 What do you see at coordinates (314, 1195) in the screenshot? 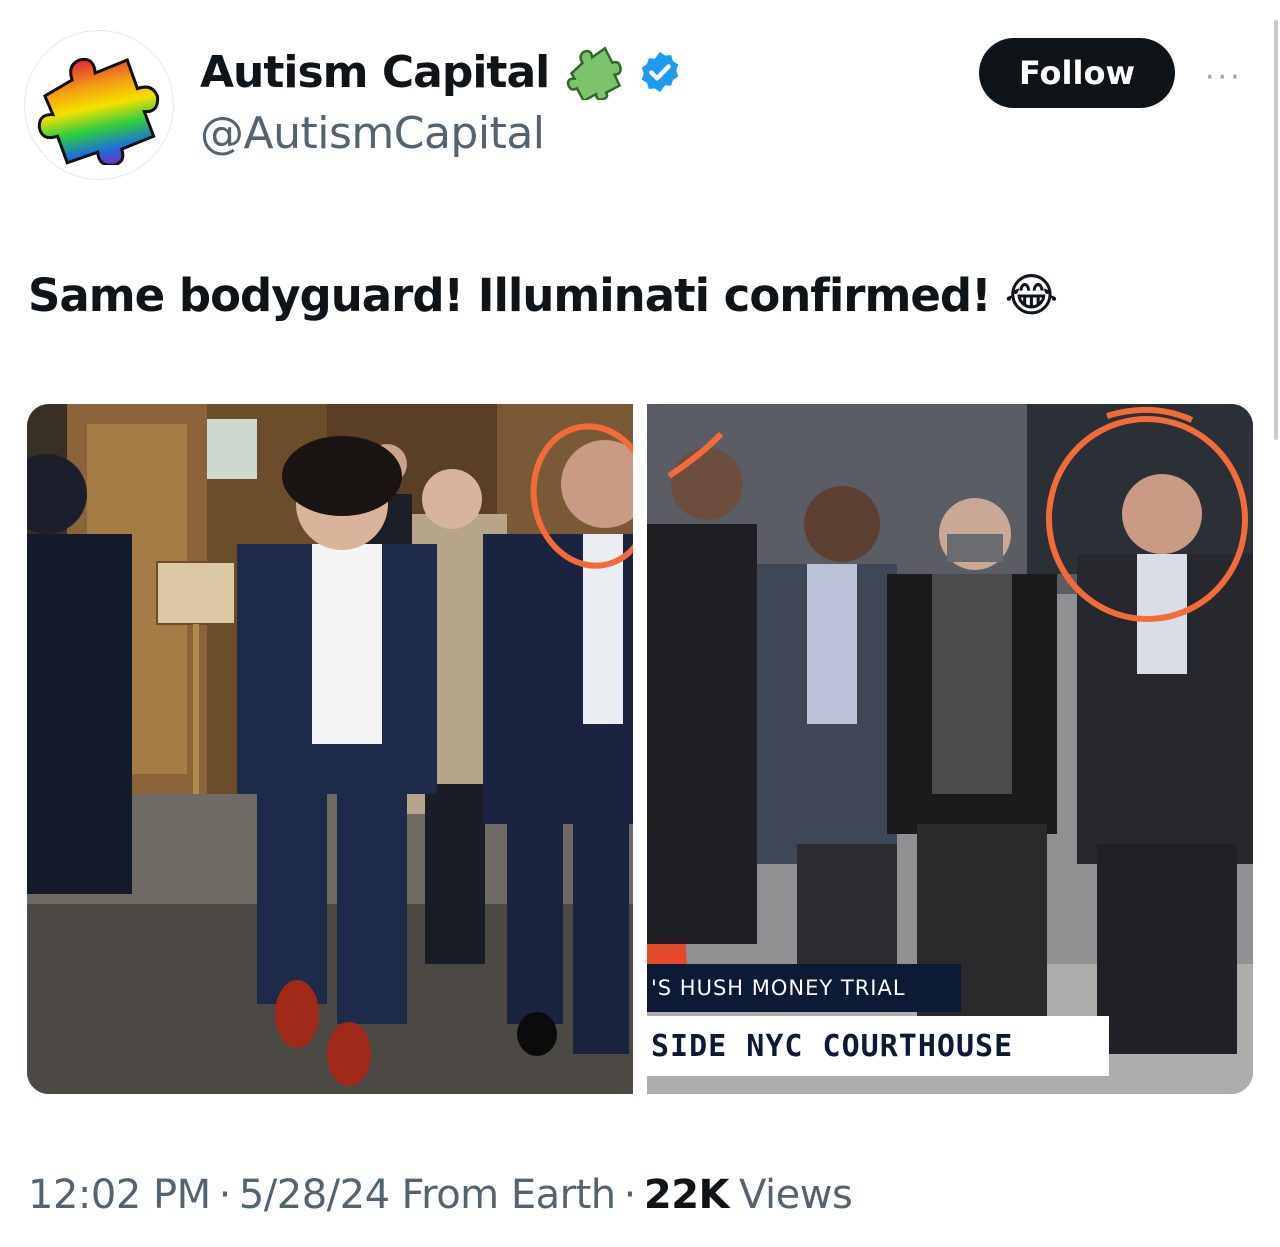
I see `tweet-date: 5/28/24` at bounding box center [314, 1195].